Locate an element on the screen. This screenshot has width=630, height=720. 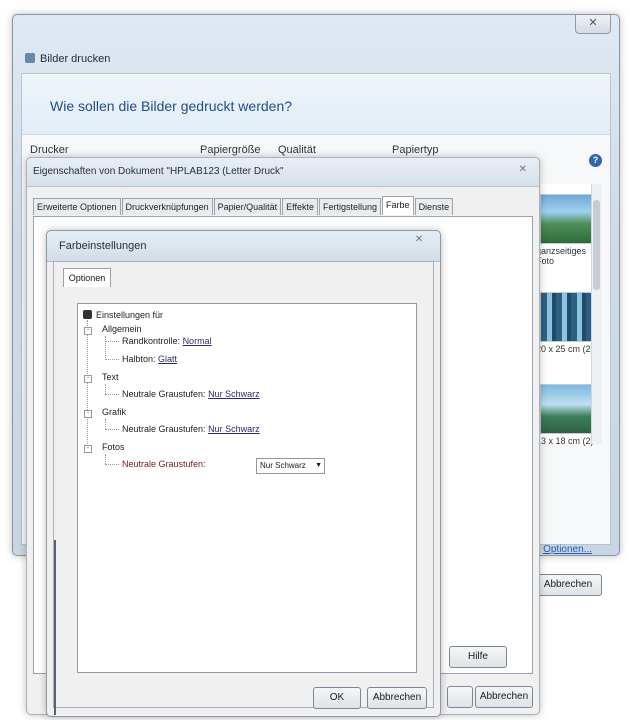
title-bar: Farbeinstellungen ✕ is located at coordinates (243, 246).